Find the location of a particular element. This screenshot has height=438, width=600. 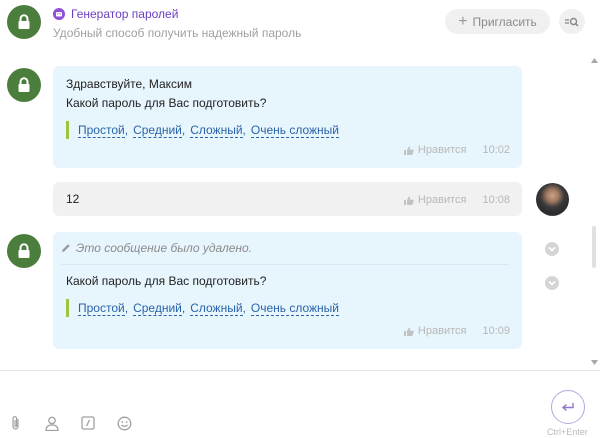

message-meta: Нравится 10:09 is located at coordinates (456, 331).